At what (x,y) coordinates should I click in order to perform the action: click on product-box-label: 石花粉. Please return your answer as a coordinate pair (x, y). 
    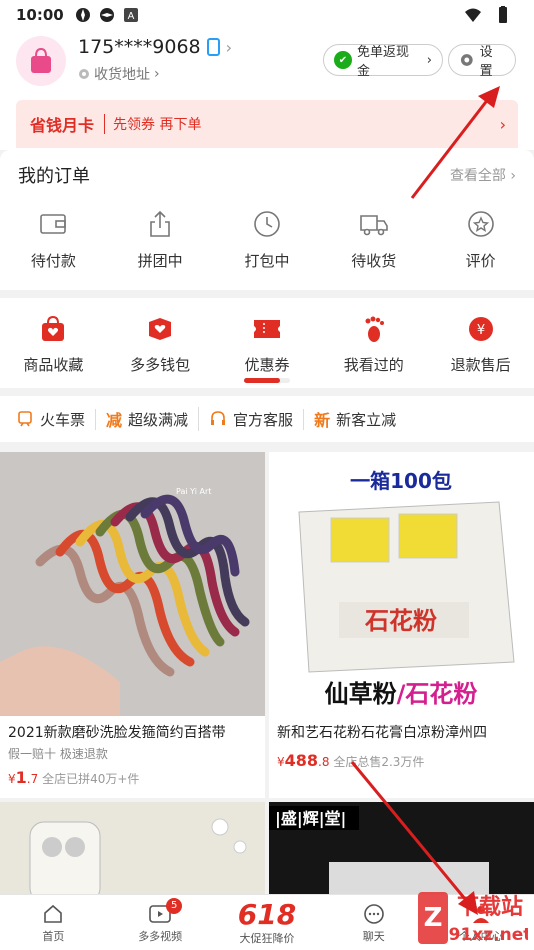
    Looking at the image, I should click on (400, 621).